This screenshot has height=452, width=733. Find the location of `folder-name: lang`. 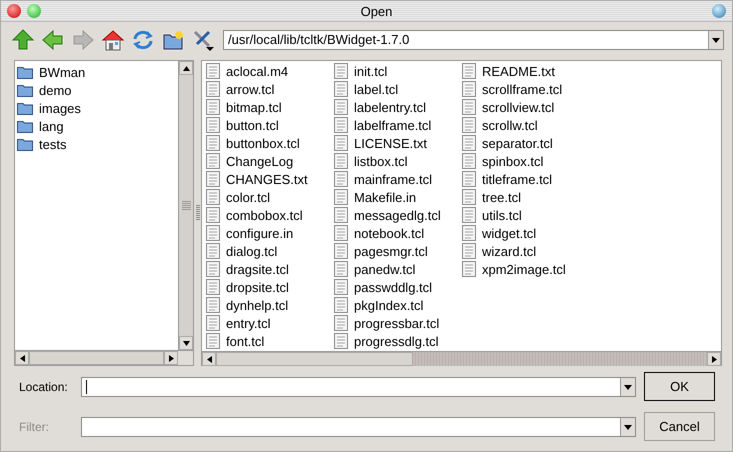

folder-name: lang is located at coordinates (51, 126).